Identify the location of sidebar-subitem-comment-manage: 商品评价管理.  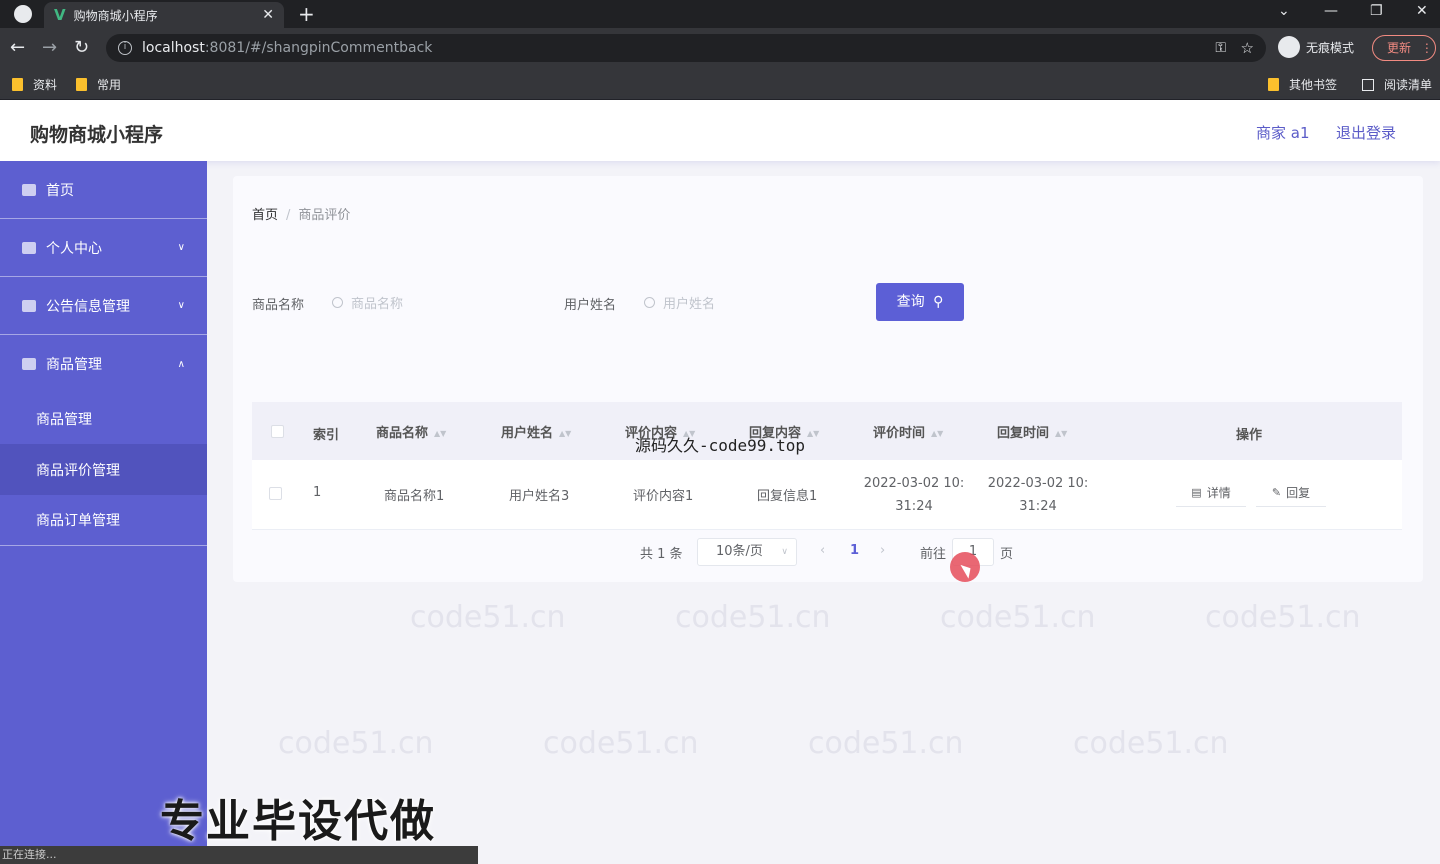
(103, 469).